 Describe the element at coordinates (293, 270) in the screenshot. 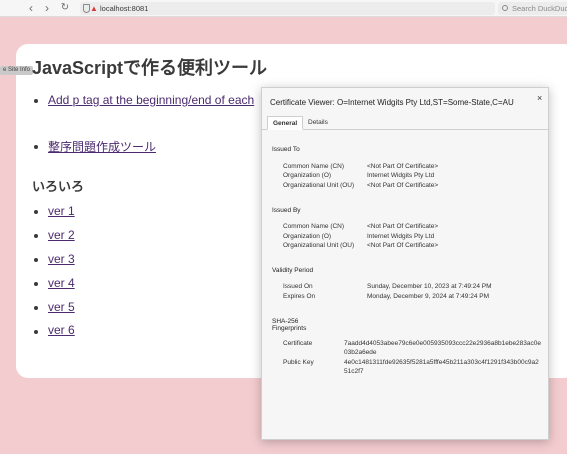

I see `validity-heading: Validity Period` at that location.